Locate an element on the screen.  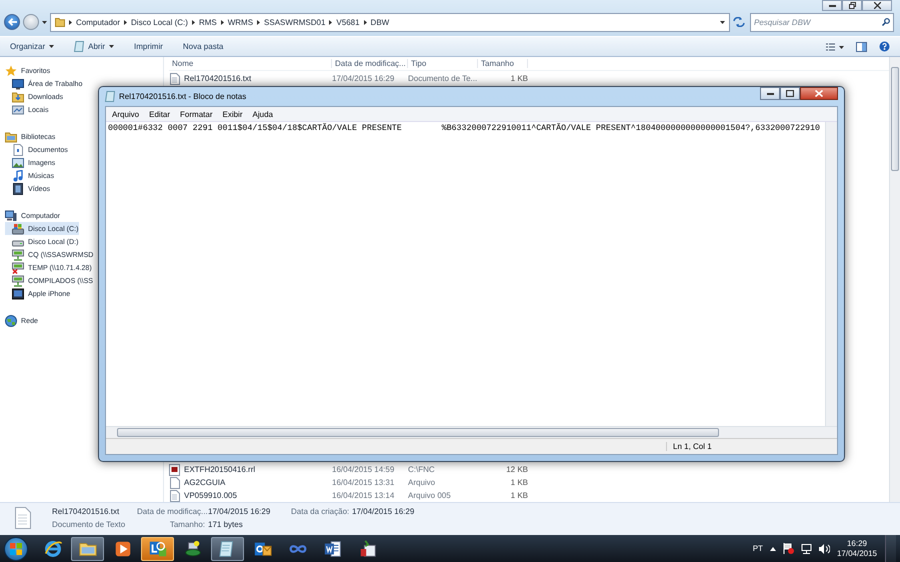
file-date: 16/04/2015 14:59 is located at coordinates (364, 469).